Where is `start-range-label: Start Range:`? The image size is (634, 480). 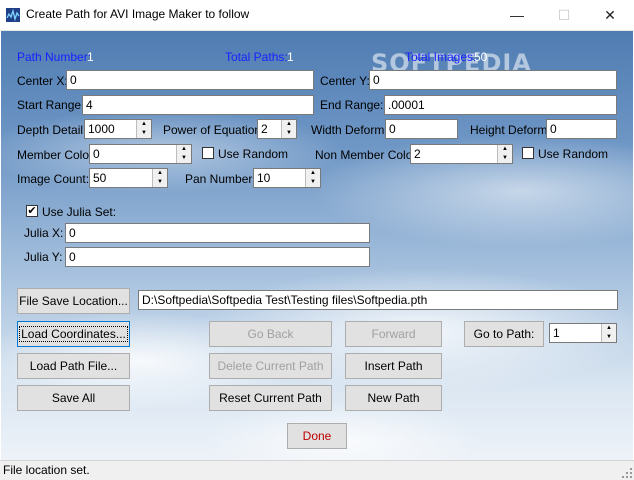 start-range-label: Start Range: is located at coordinates (51, 105).